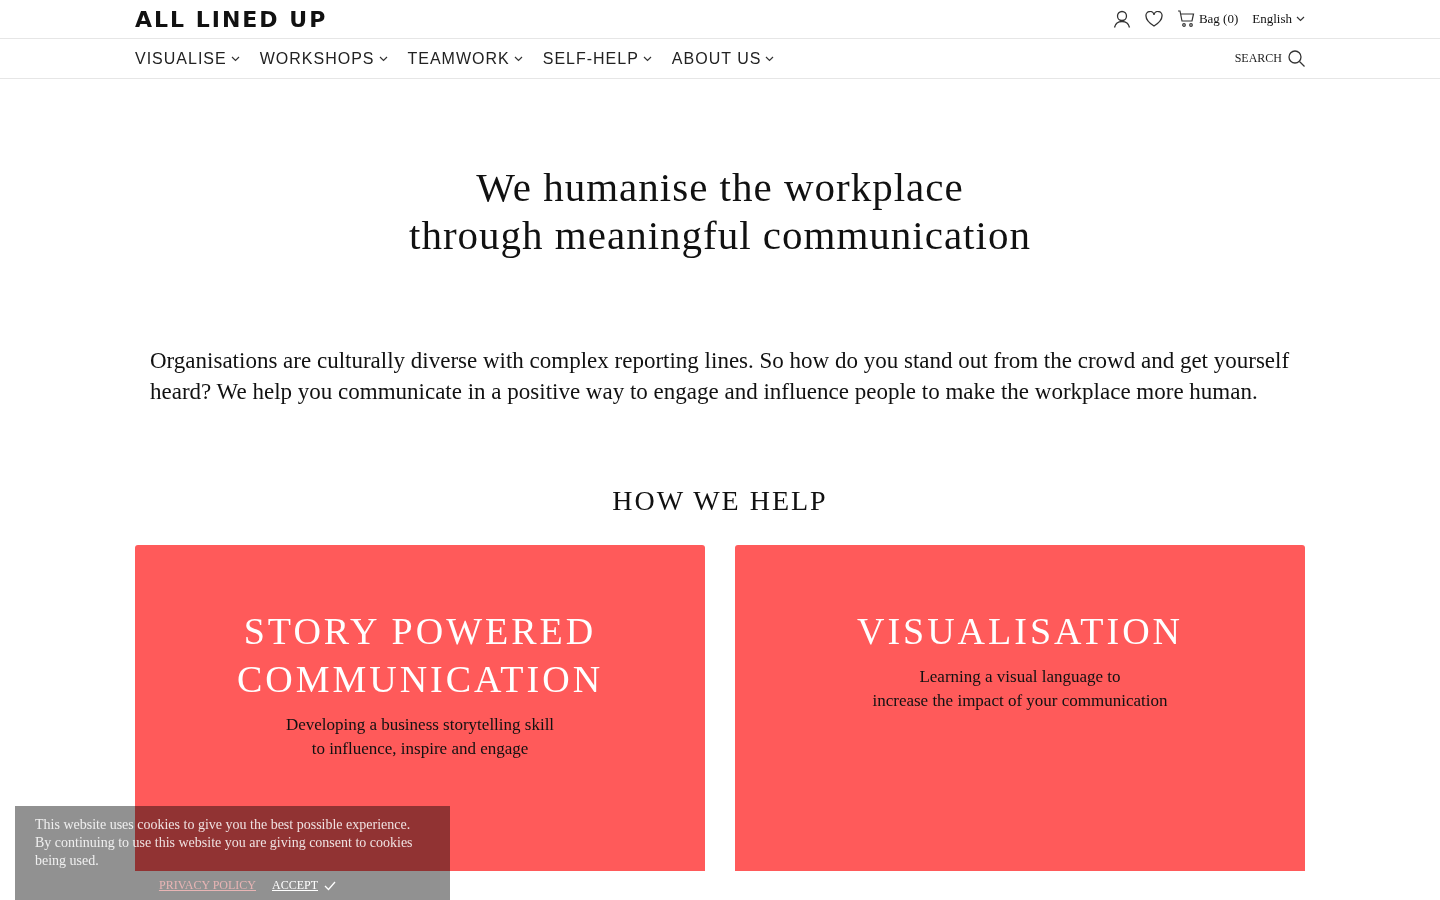 This screenshot has width=1440, height=900. What do you see at coordinates (720, 187) in the screenshot?
I see `hero-heading: We humanise the workplace` at bounding box center [720, 187].